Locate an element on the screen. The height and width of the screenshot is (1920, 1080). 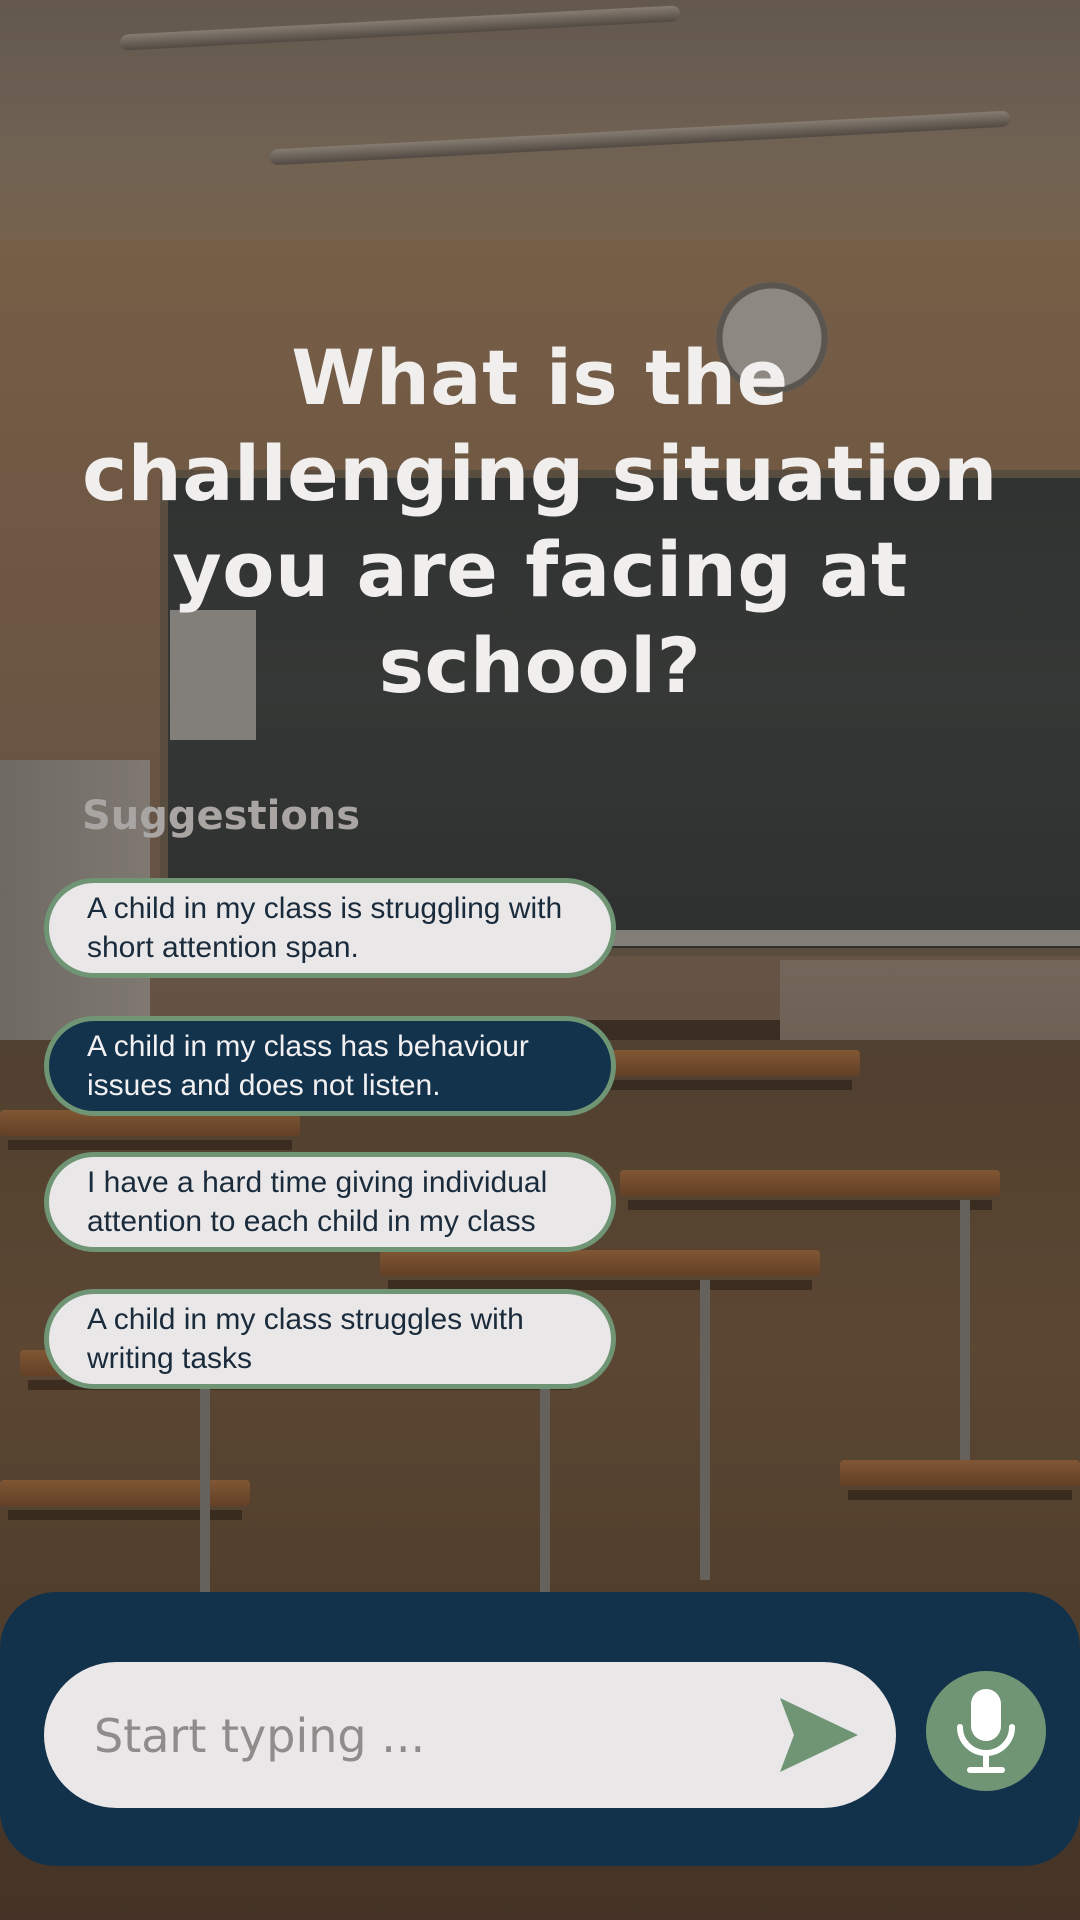
message-input is located at coordinates (414, 1736).